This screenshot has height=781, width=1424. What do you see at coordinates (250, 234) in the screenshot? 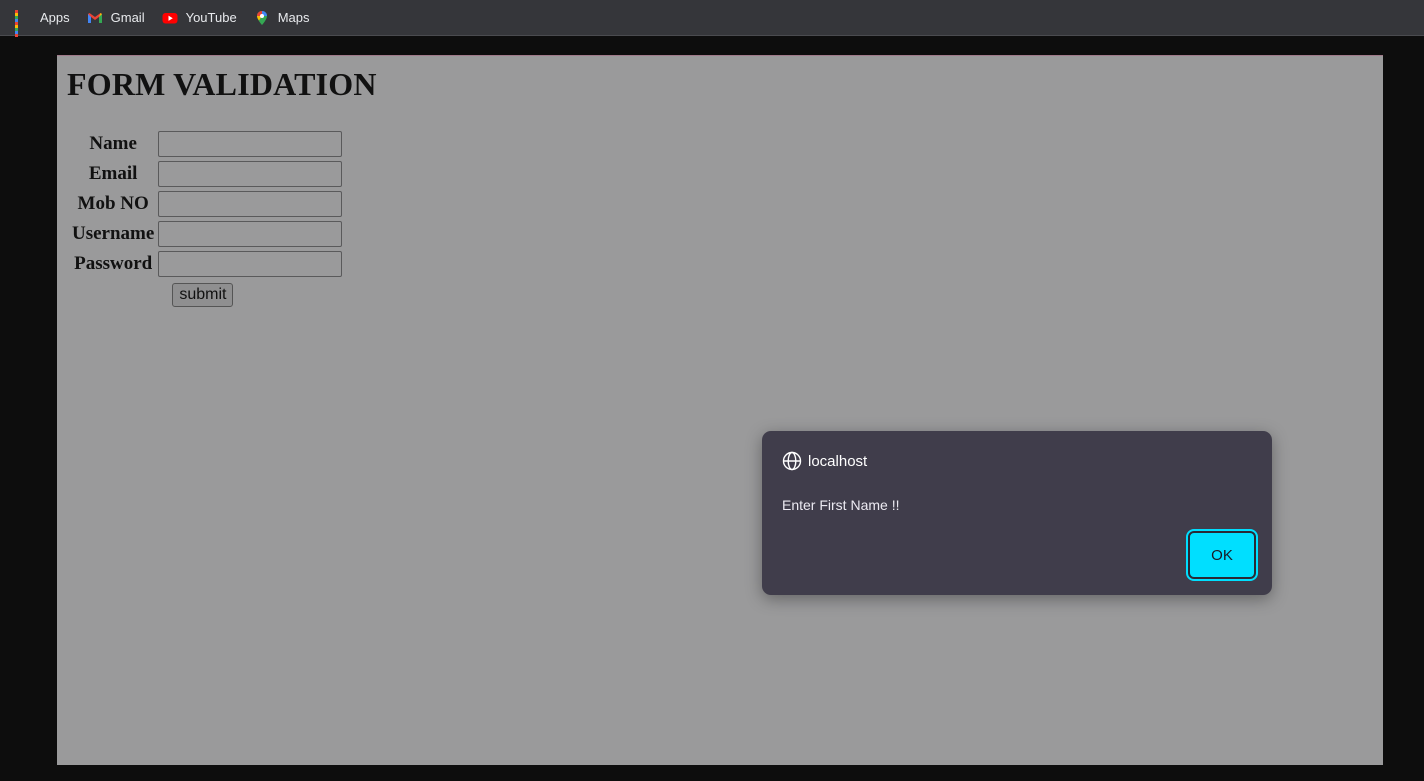
I see `username-field` at bounding box center [250, 234].